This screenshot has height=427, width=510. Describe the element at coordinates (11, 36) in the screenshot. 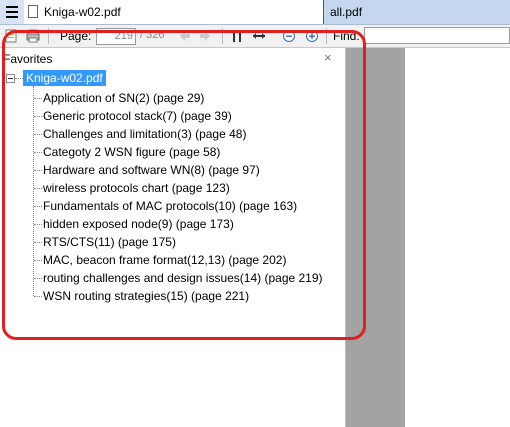

I see `open-icon` at that location.